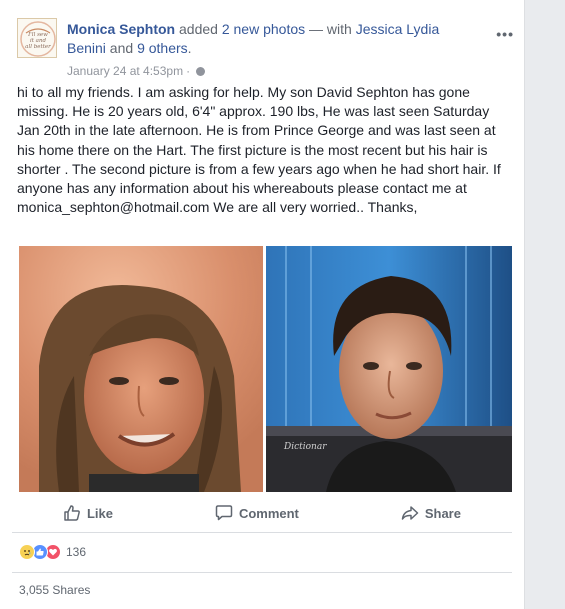 The width and height of the screenshot is (565, 609). Describe the element at coordinates (54, 590) in the screenshot. I see `shares-count: 3,055 Shares` at that location.